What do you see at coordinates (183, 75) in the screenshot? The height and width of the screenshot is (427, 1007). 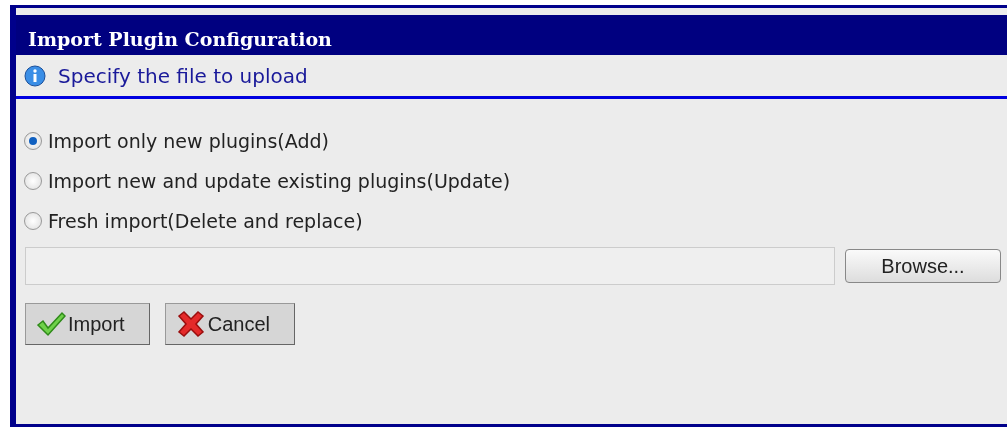 I see `info-message: Specify the file to upload` at bounding box center [183, 75].